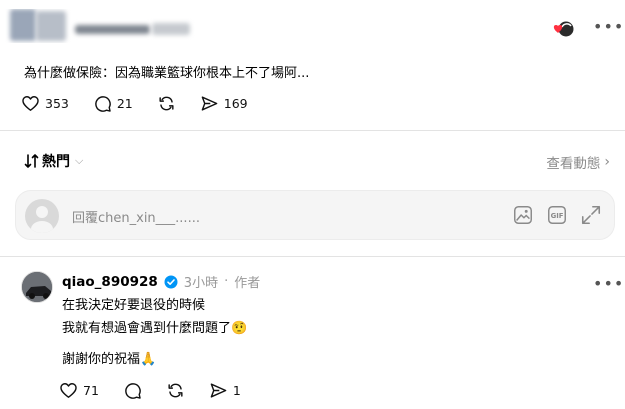  Describe the element at coordinates (564, 29) in the screenshot. I see `liked-by-avatar` at that location.